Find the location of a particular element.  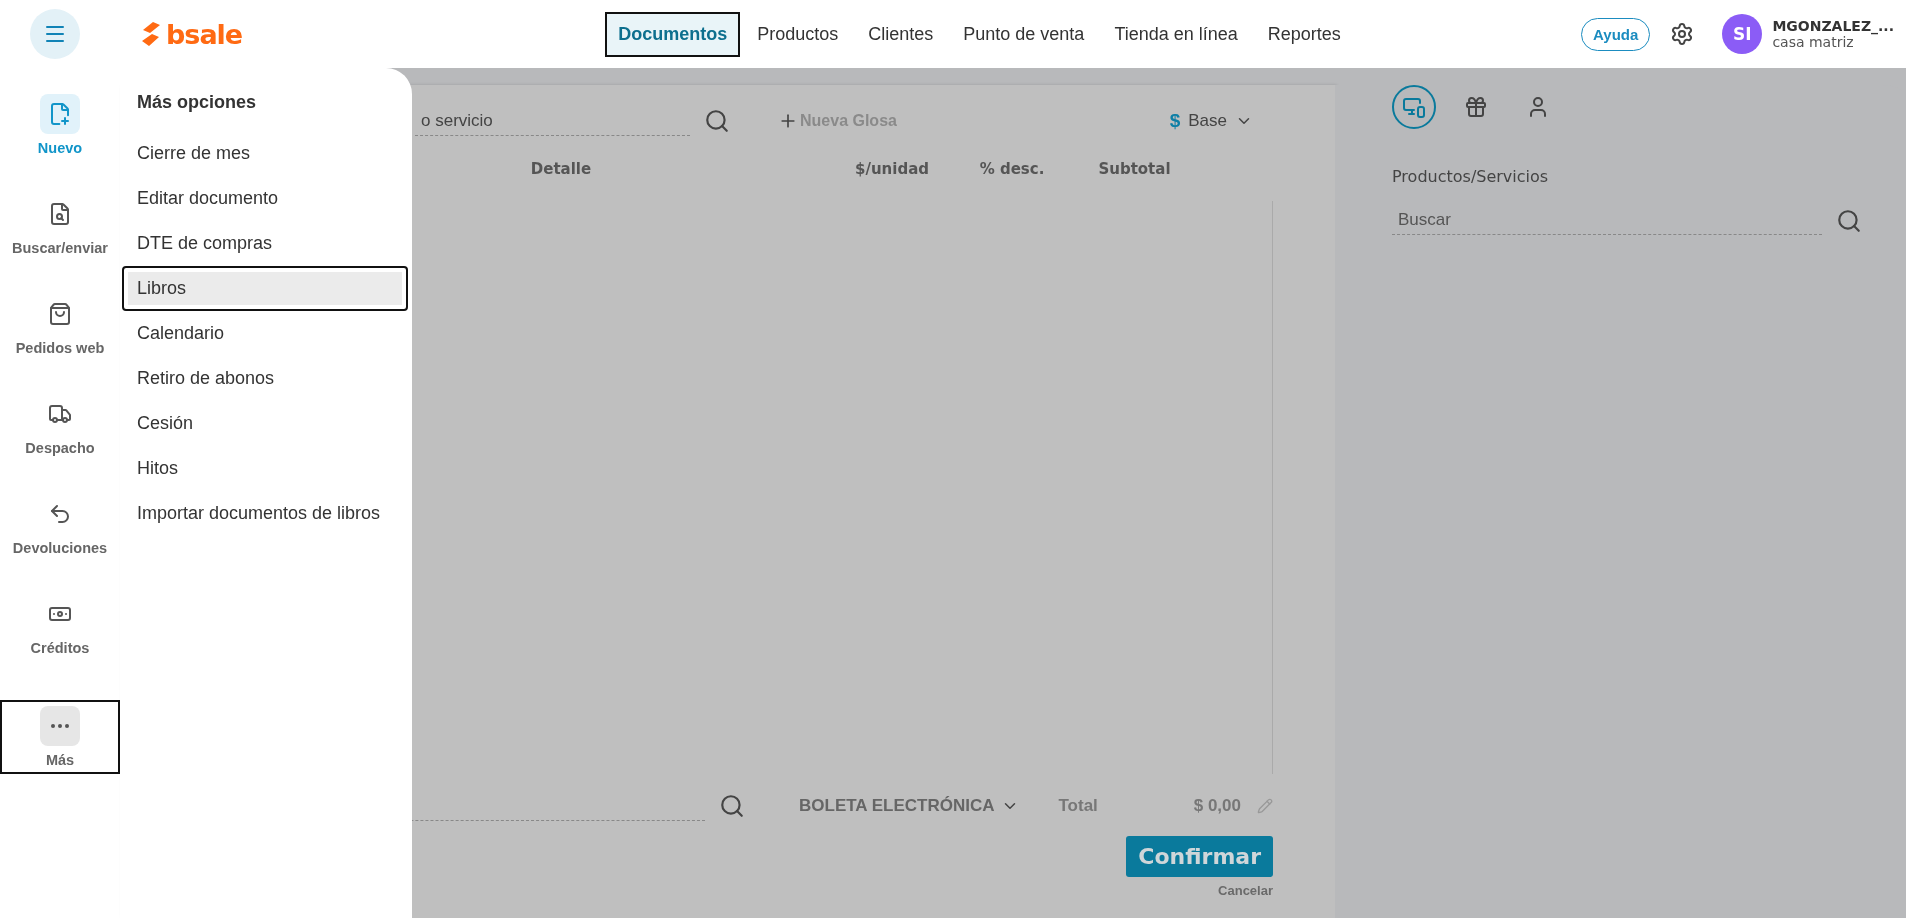

cancel-link: Cancelar is located at coordinates (1245, 890).